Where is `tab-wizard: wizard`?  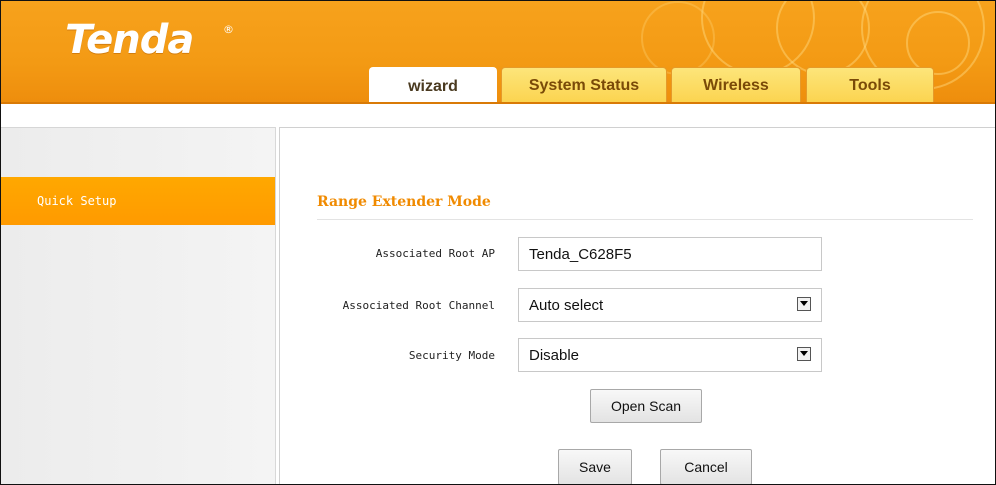
tab-wizard: wizard is located at coordinates (433, 85).